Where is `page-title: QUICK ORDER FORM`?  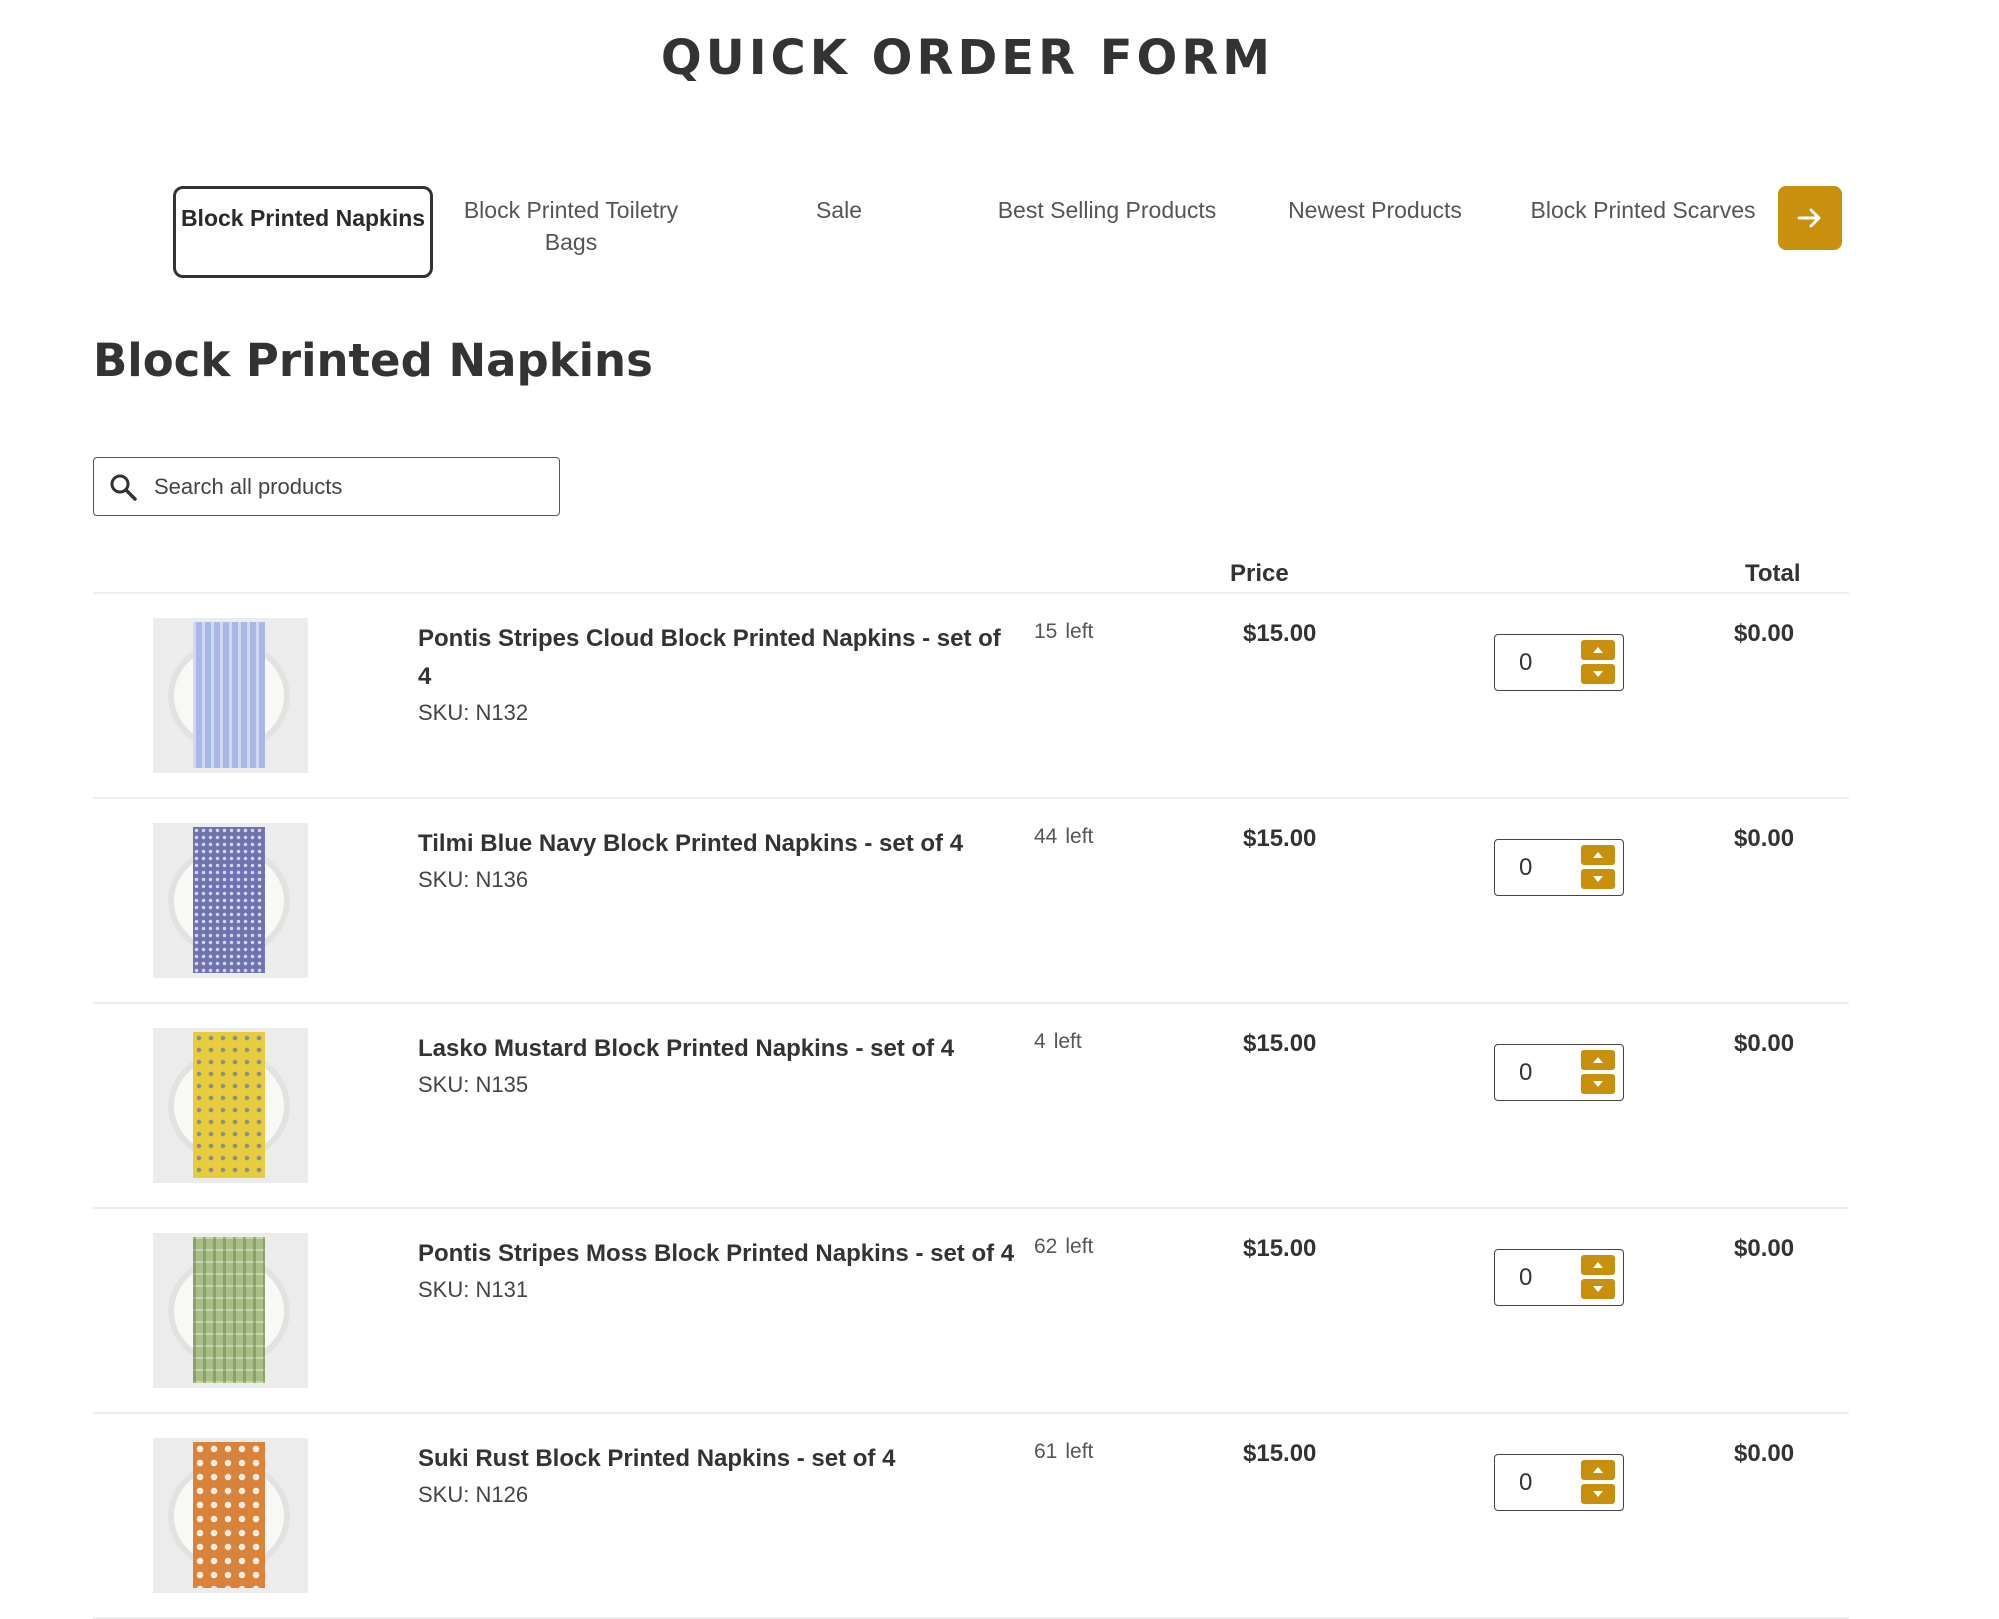 page-title: QUICK ORDER FORM is located at coordinates (967, 58).